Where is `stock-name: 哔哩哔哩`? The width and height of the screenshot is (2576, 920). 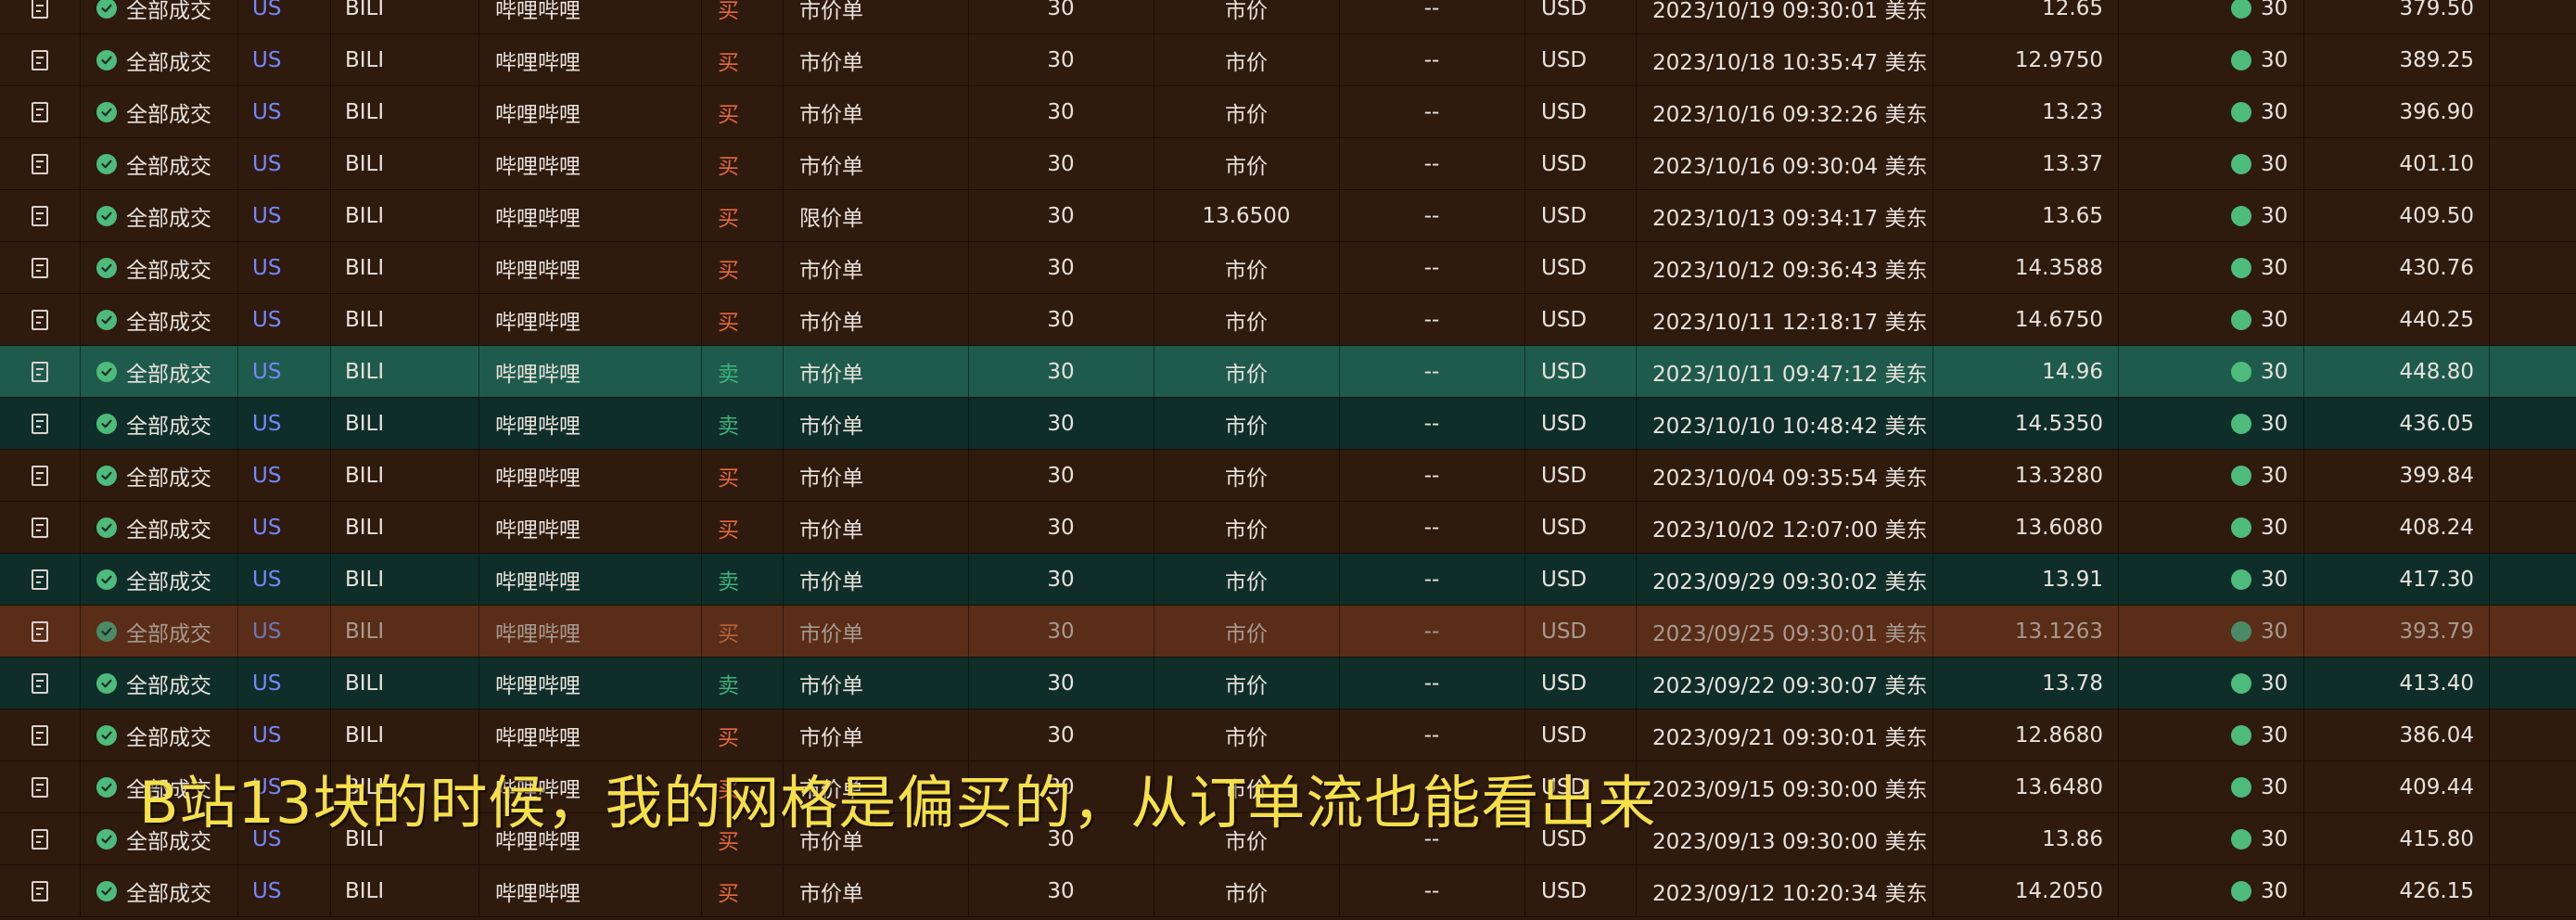 stock-name: 哔哩哔哩 is located at coordinates (538, 893).